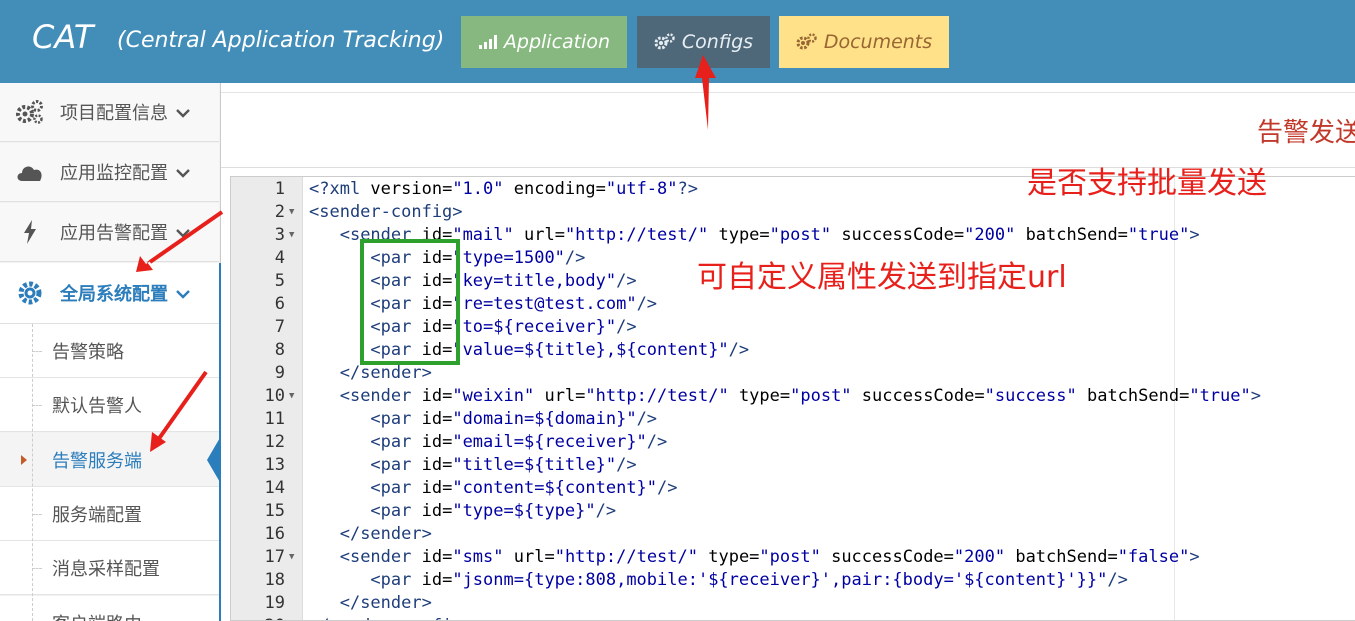 This screenshot has height=621, width=1355. What do you see at coordinates (386, 211) in the screenshot?
I see `code-text: <sender-config>` at bounding box center [386, 211].